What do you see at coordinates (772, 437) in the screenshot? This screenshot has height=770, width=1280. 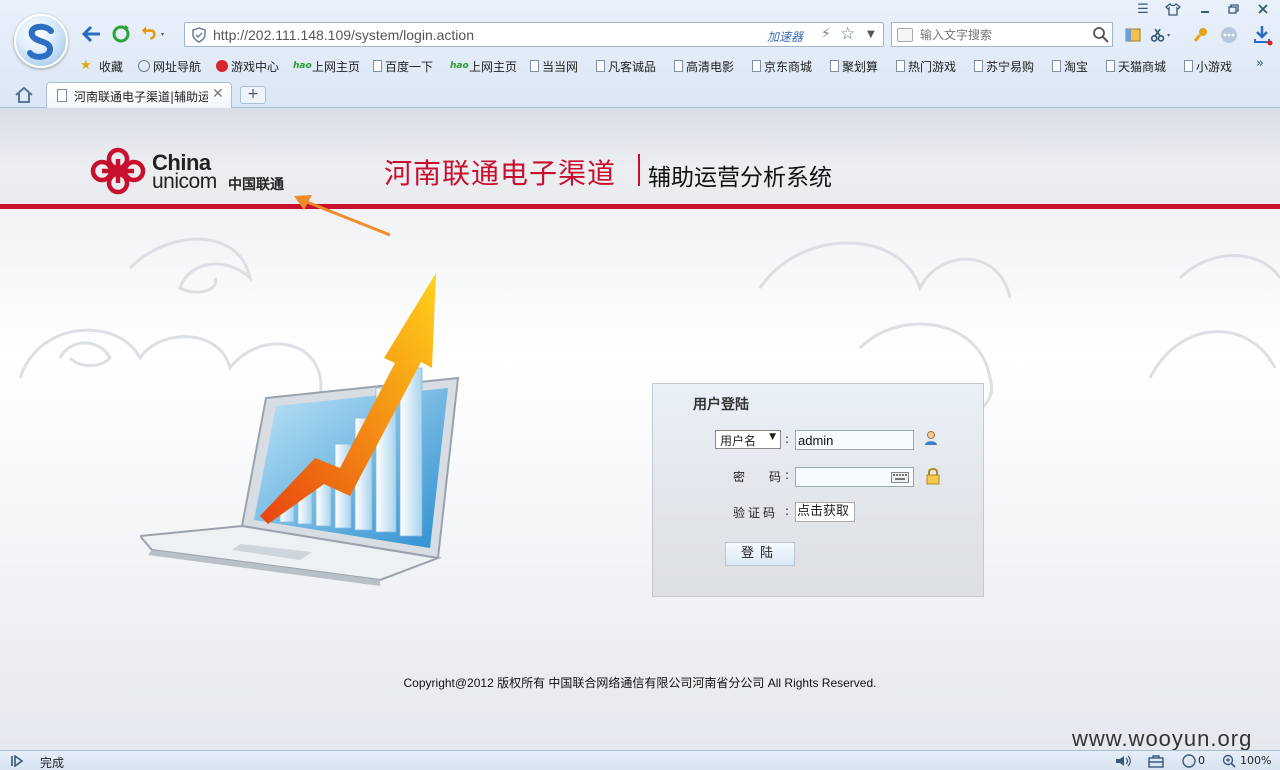 I see `chevron-down-icon: ▼` at bounding box center [772, 437].